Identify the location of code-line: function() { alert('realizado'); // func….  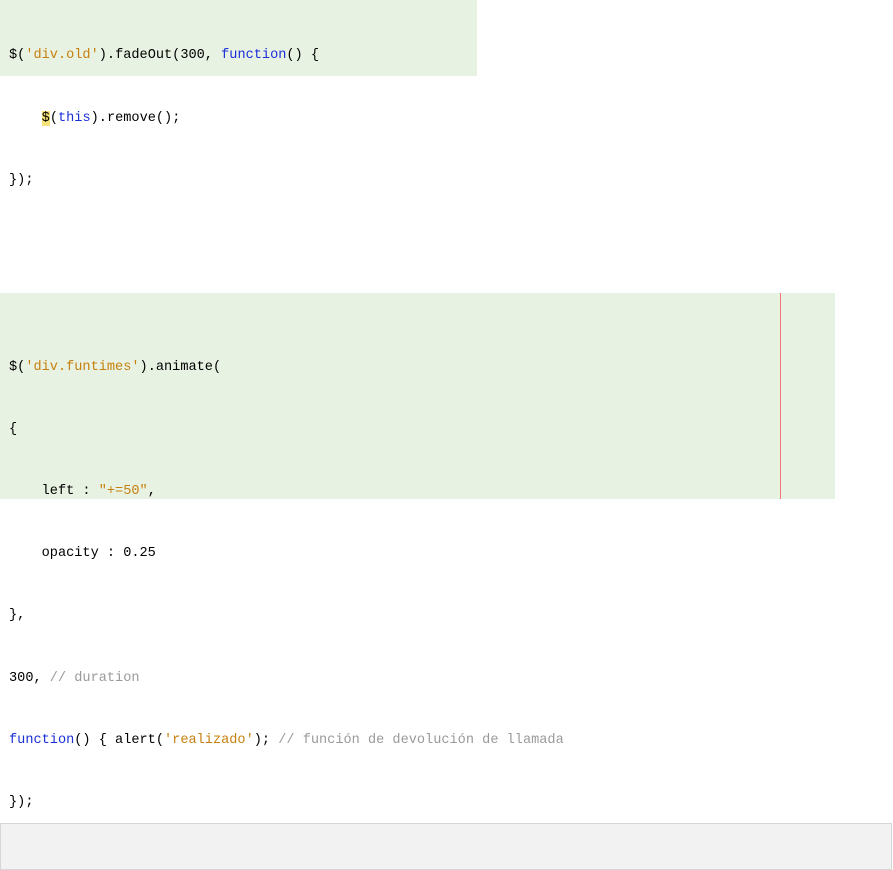
(417, 741).